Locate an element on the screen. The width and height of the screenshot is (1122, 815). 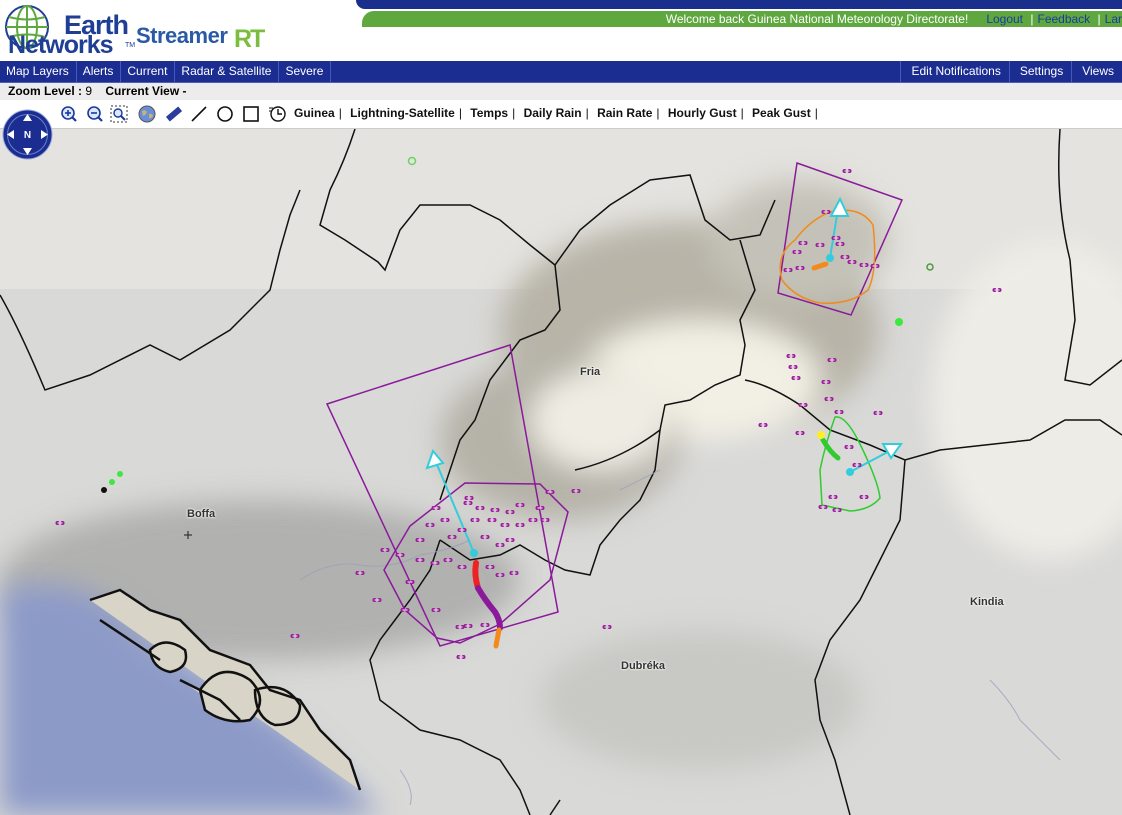
zoom-level-value: 9 is located at coordinates (89, 91).